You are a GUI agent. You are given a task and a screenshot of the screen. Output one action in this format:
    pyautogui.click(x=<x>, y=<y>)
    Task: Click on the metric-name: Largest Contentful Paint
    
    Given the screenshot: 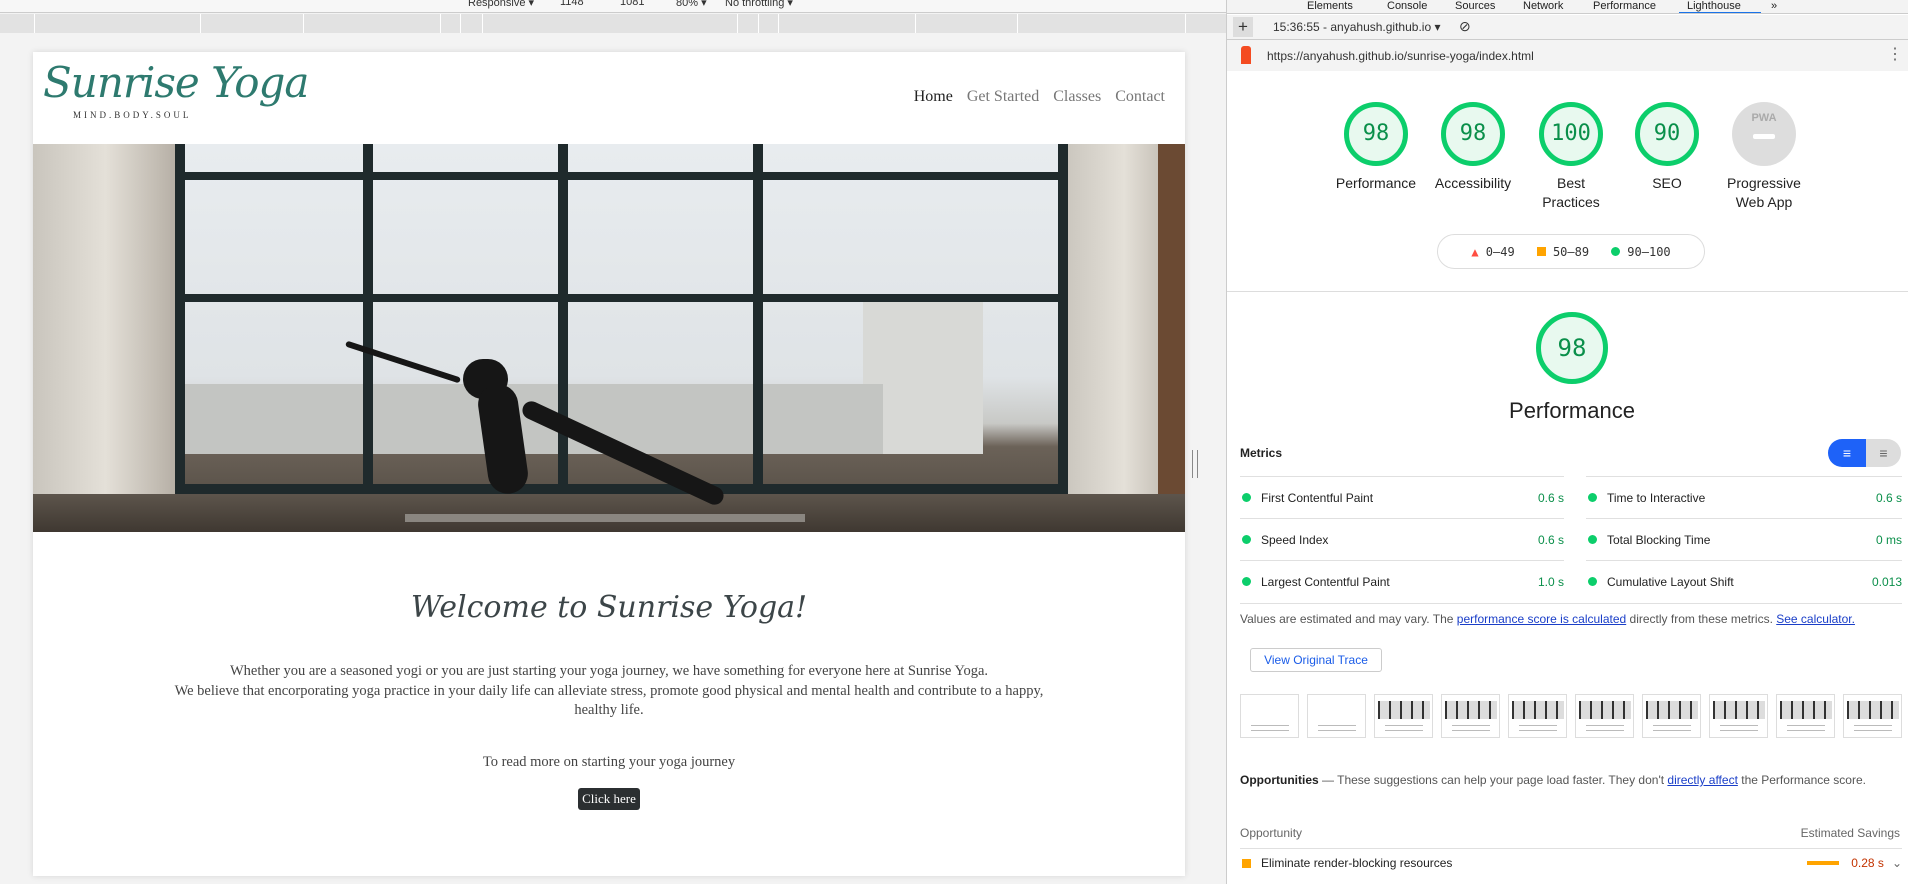 What is the action you would take?
    pyautogui.click(x=1325, y=581)
    